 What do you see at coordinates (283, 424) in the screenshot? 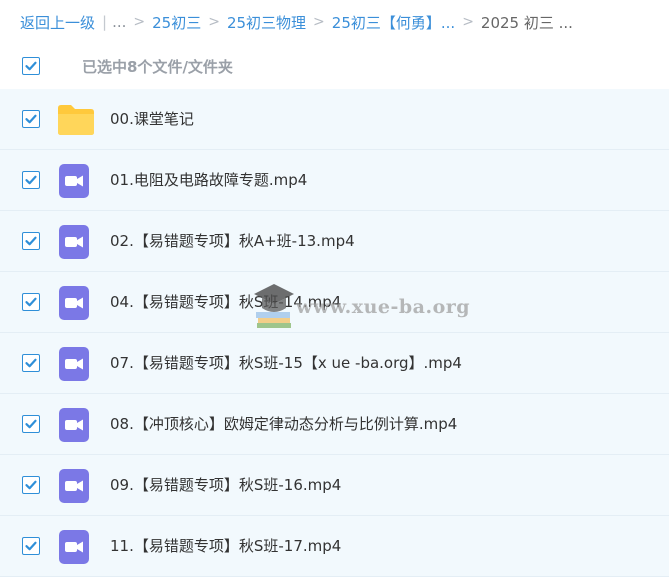
I see `file-name: 08.【冲顶核心】欧姆定律动态分析与比例计算.mp4` at bounding box center [283, 424].